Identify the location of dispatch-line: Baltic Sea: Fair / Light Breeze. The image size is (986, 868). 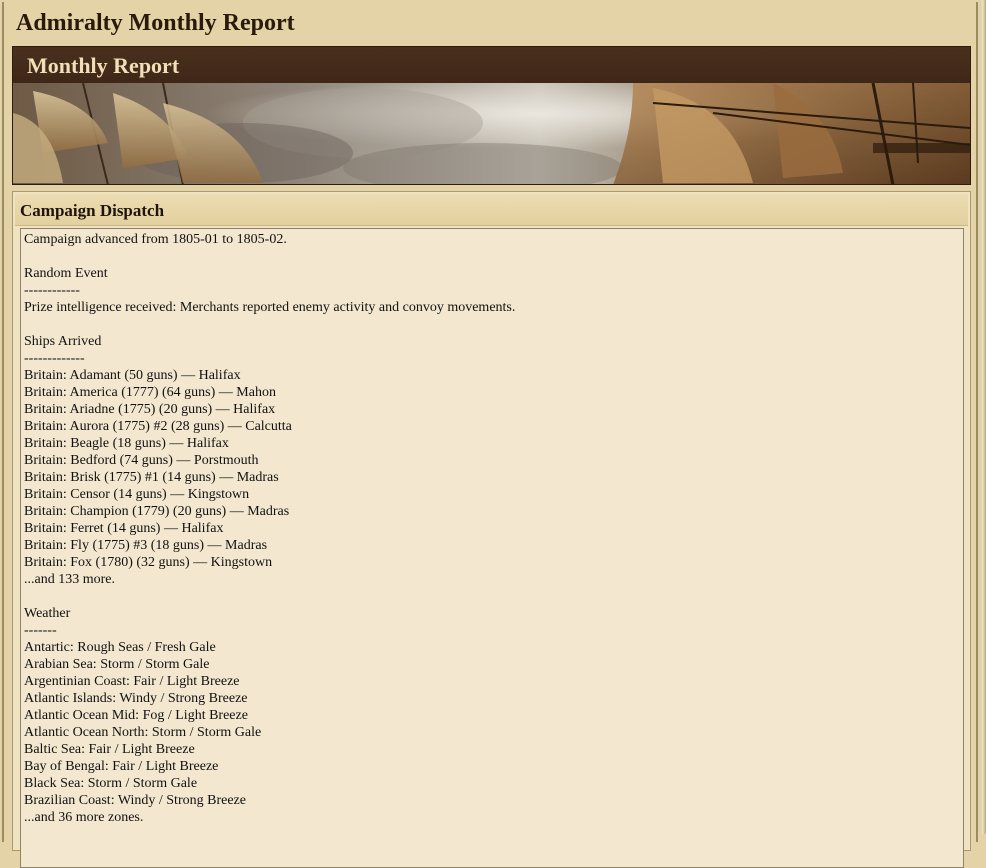
(109, 749).